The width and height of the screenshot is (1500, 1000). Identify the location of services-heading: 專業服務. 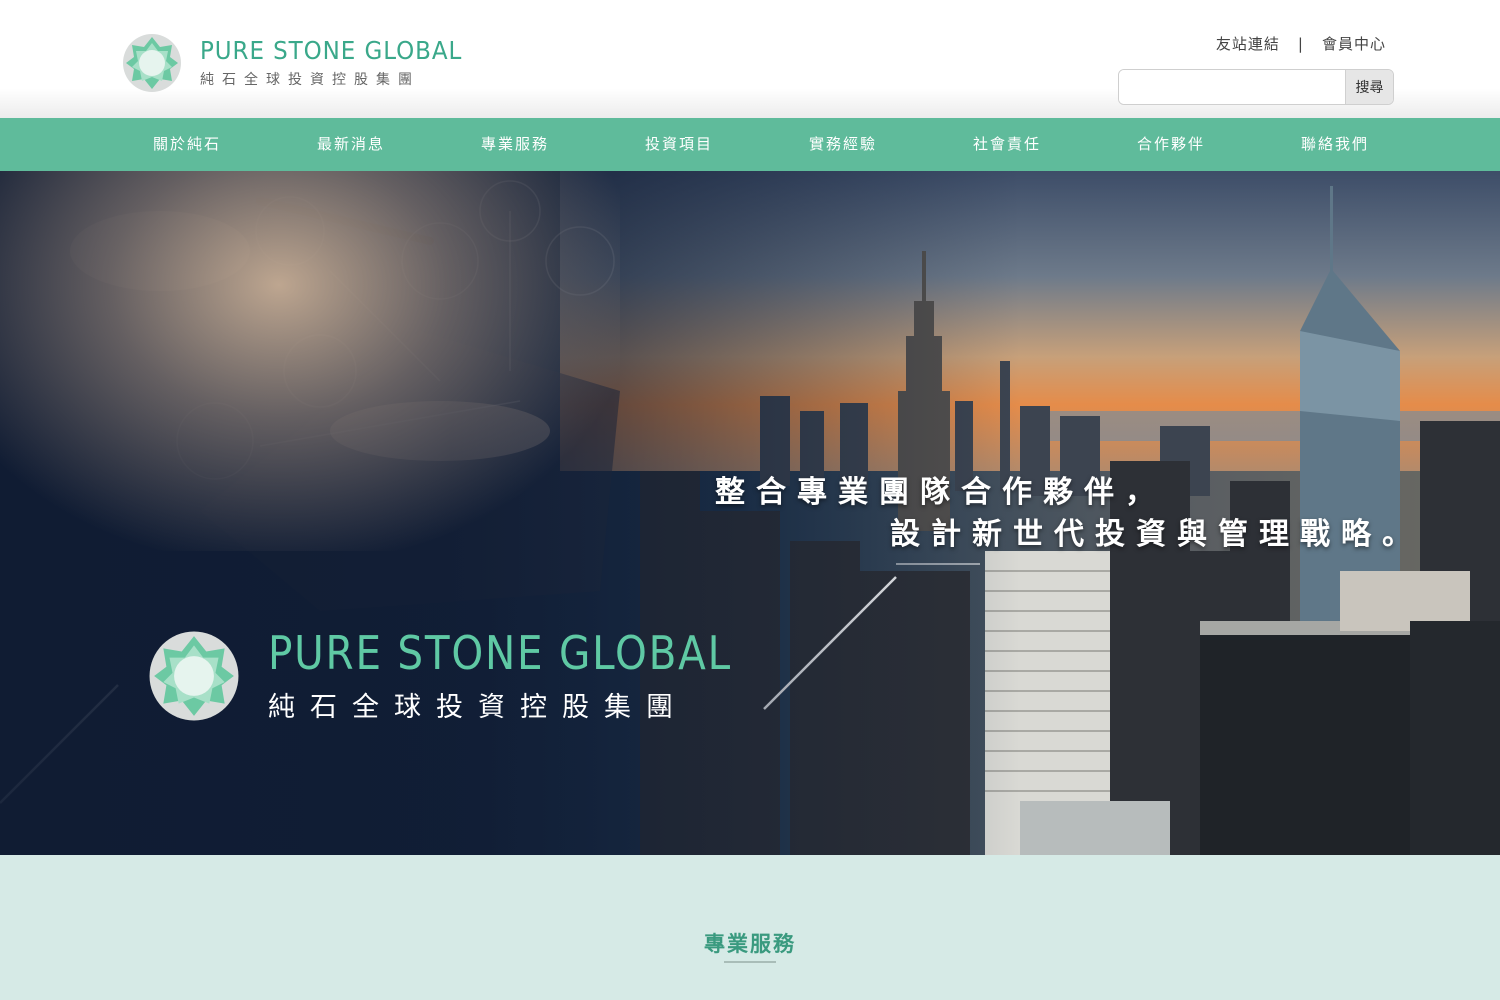
(750, 944).